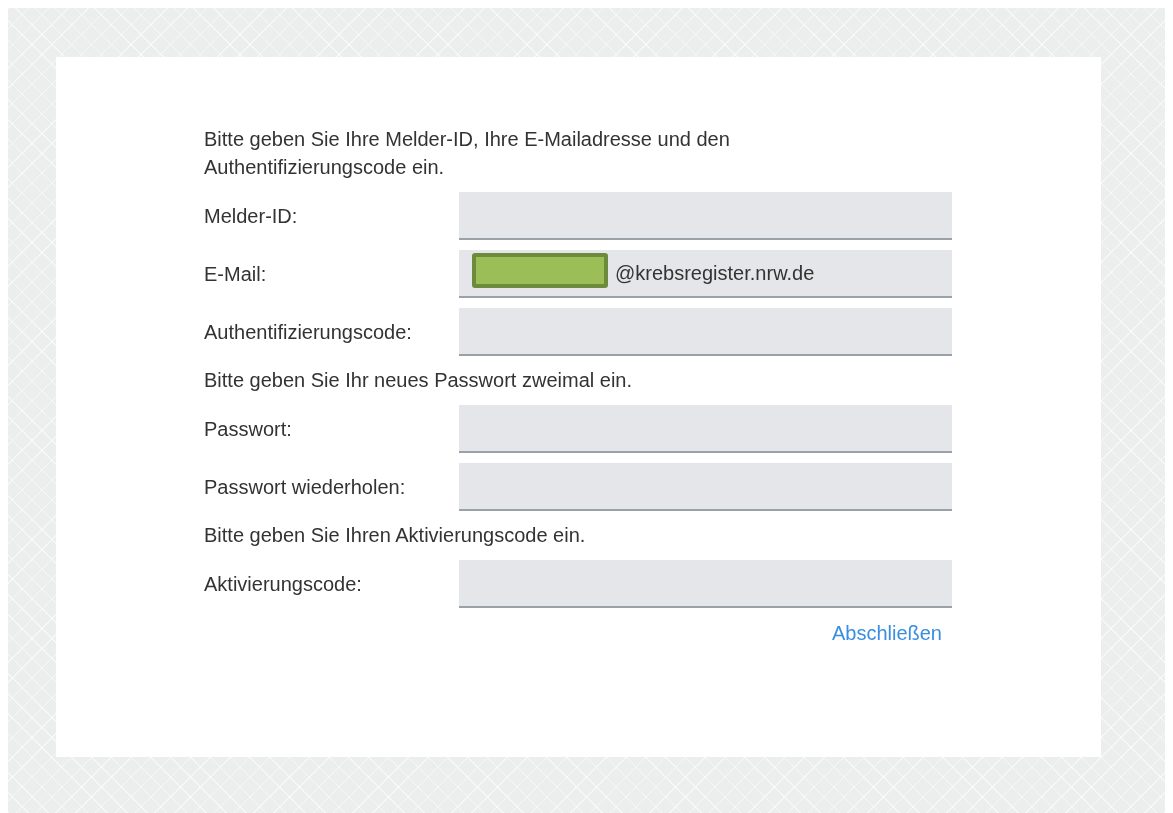  Describe the element at coordinates (418, 380) in the screenshot. I see `instruction-text: Bitte geben Sie Ihr neues Passwort zweimal ein.` at that location.